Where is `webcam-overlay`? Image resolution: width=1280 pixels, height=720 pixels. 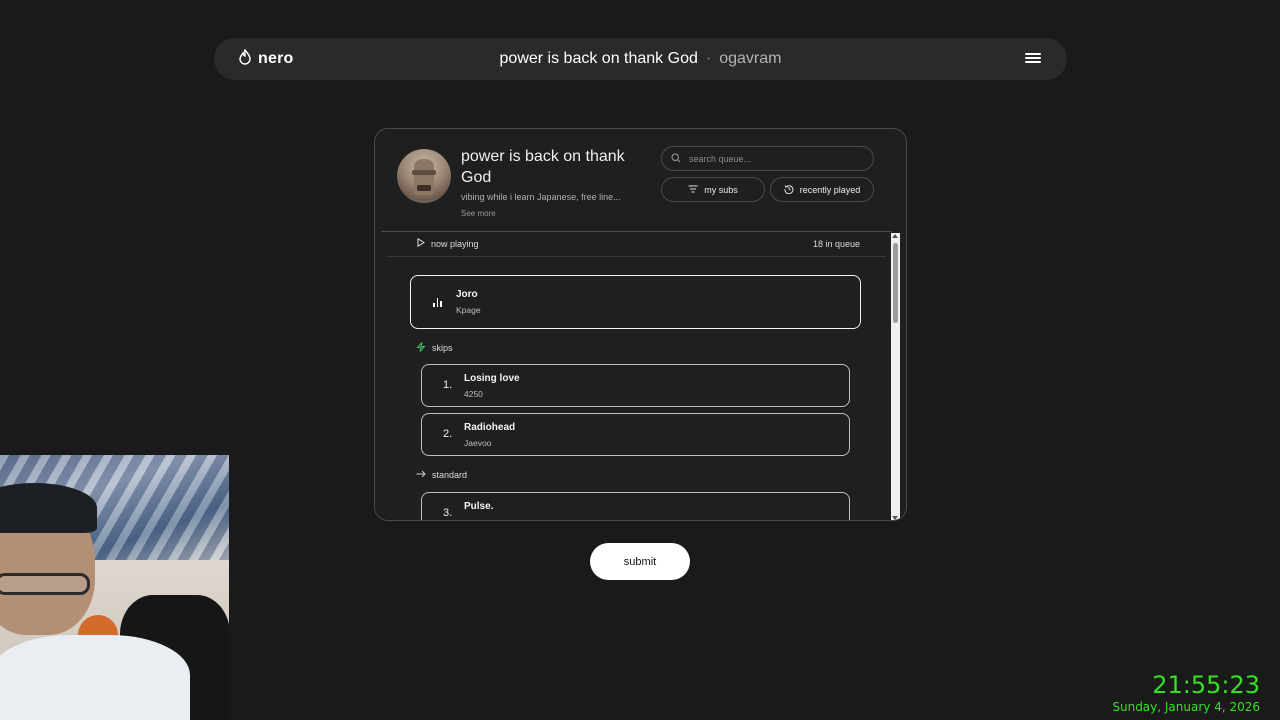 webcam-overlay is located at coordinates (114, 587).